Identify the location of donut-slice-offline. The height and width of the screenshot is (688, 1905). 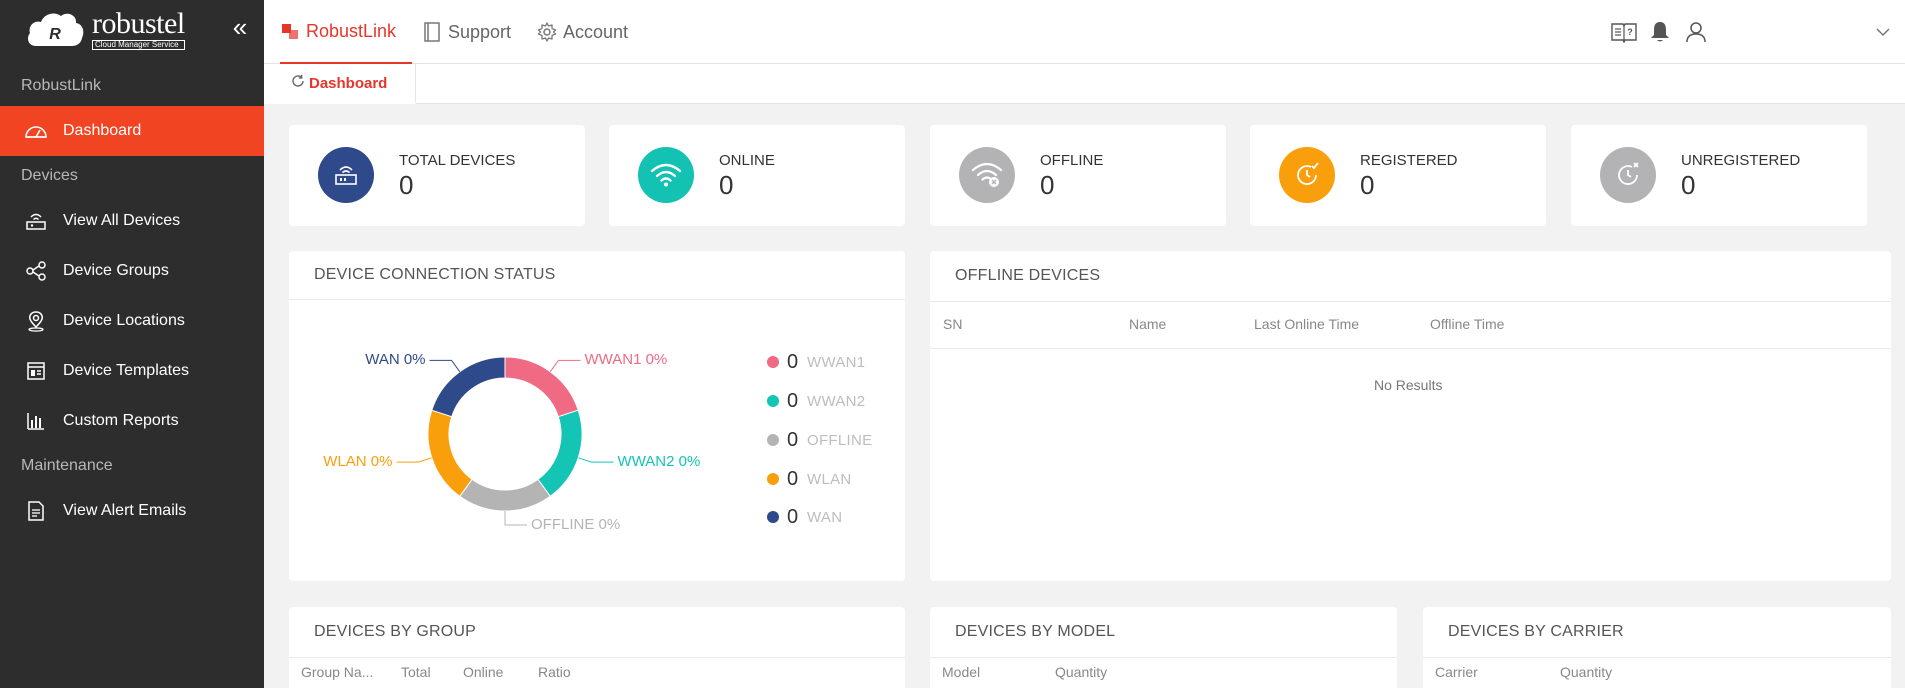
(505, 495).